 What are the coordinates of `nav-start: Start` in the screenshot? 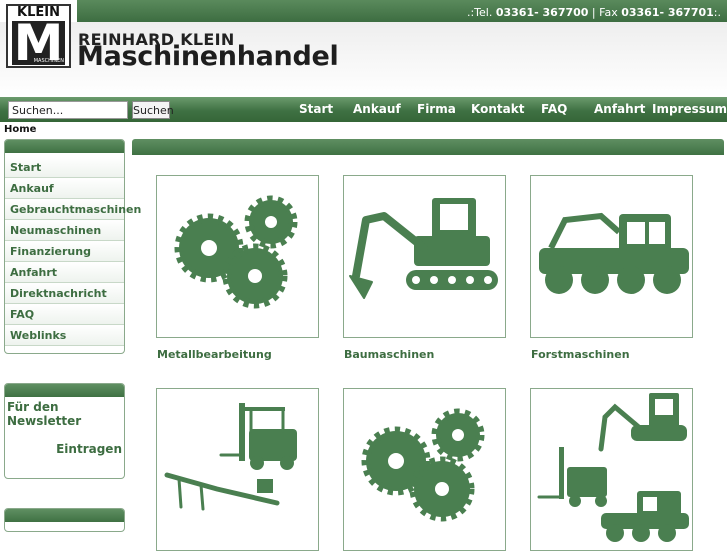 It's located at (316, 109).